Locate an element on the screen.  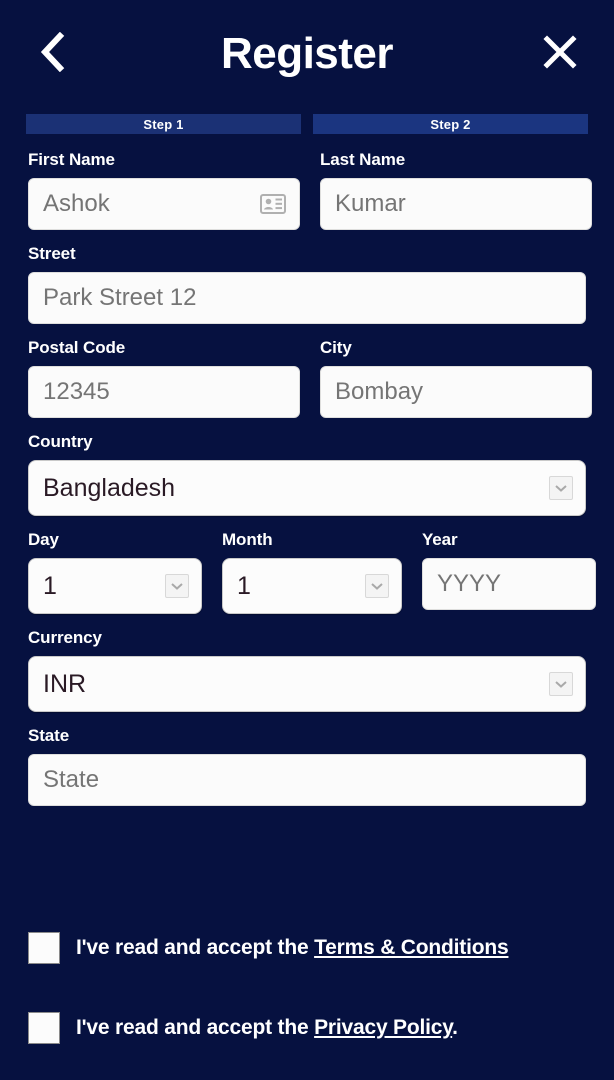
currency-field: Currency INR is located at coordinates (307, 670).